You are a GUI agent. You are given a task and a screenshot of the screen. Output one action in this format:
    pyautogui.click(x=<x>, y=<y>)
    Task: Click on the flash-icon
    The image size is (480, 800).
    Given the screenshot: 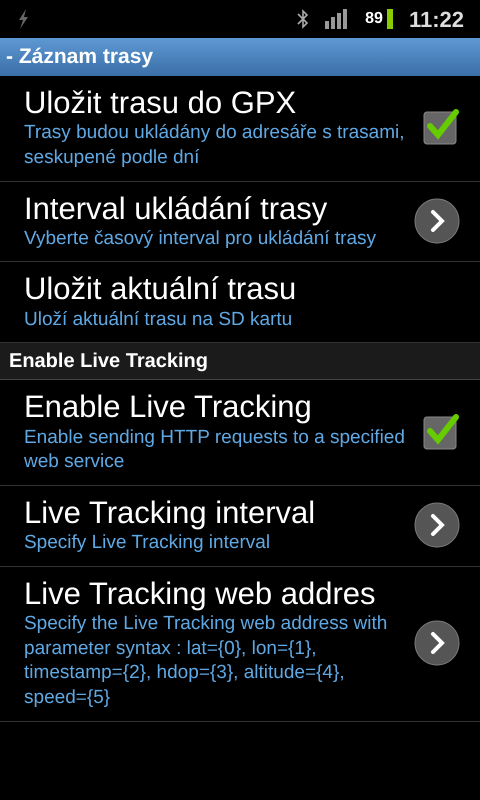 What is the action you would take?
    pyautogui.click(x=23, y=19)
    